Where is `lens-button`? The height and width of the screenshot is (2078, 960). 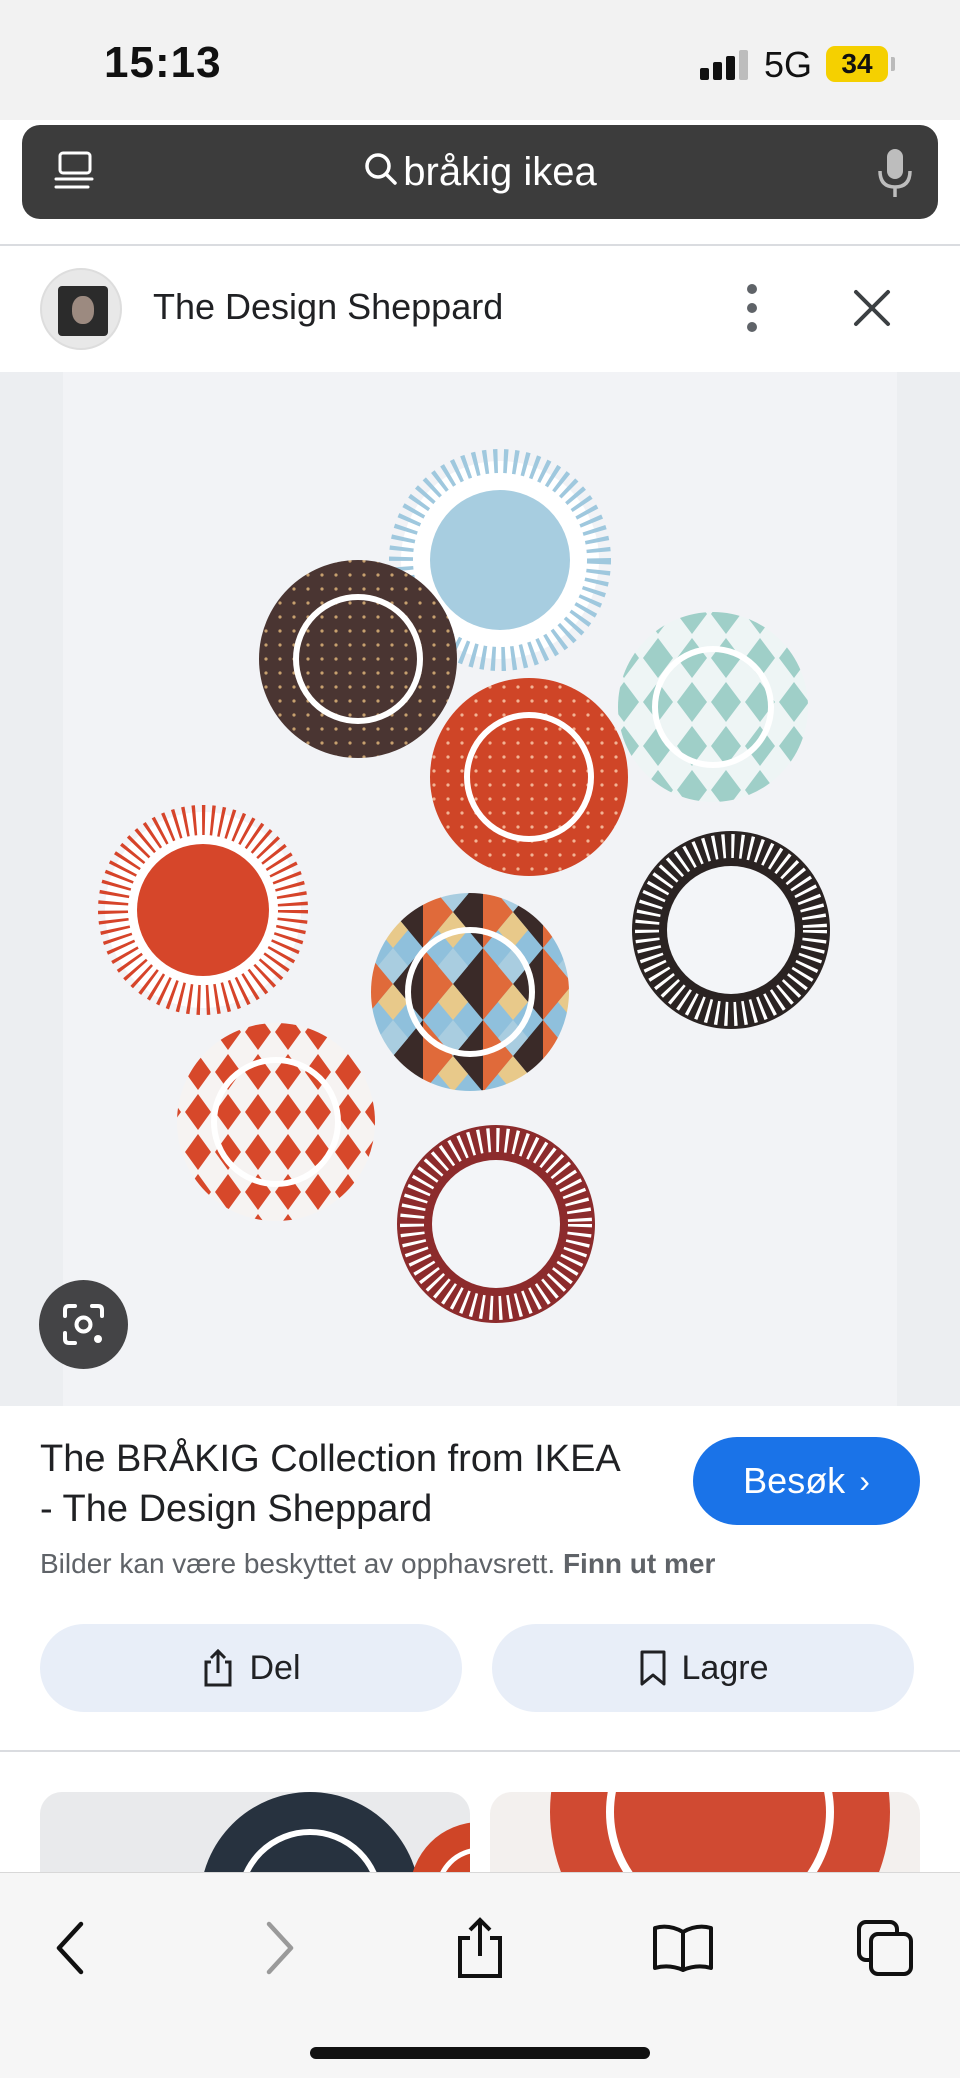 lens-button is located at coordinates (83, 1324).